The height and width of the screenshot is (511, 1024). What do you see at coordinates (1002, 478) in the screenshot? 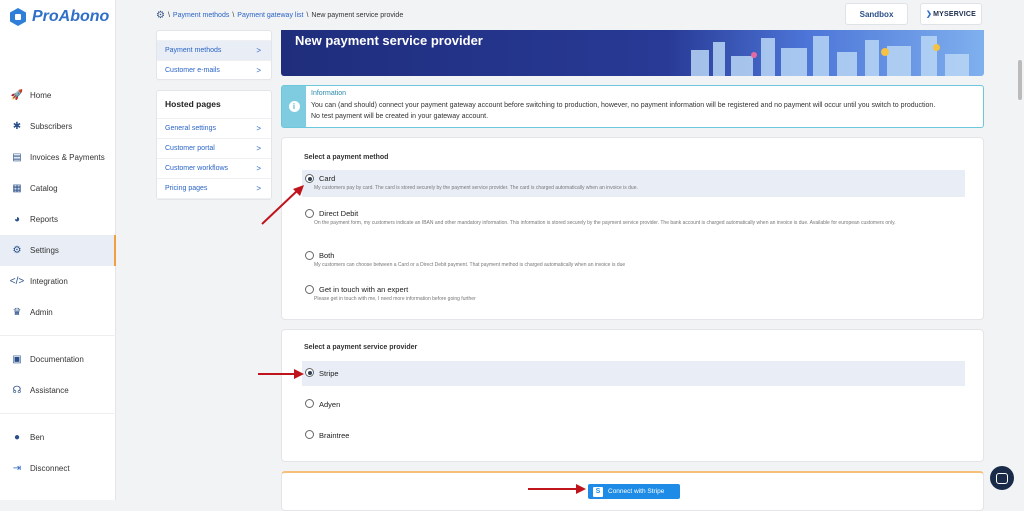
I see `chat-widget-button` at bounding box center [1002, 478].